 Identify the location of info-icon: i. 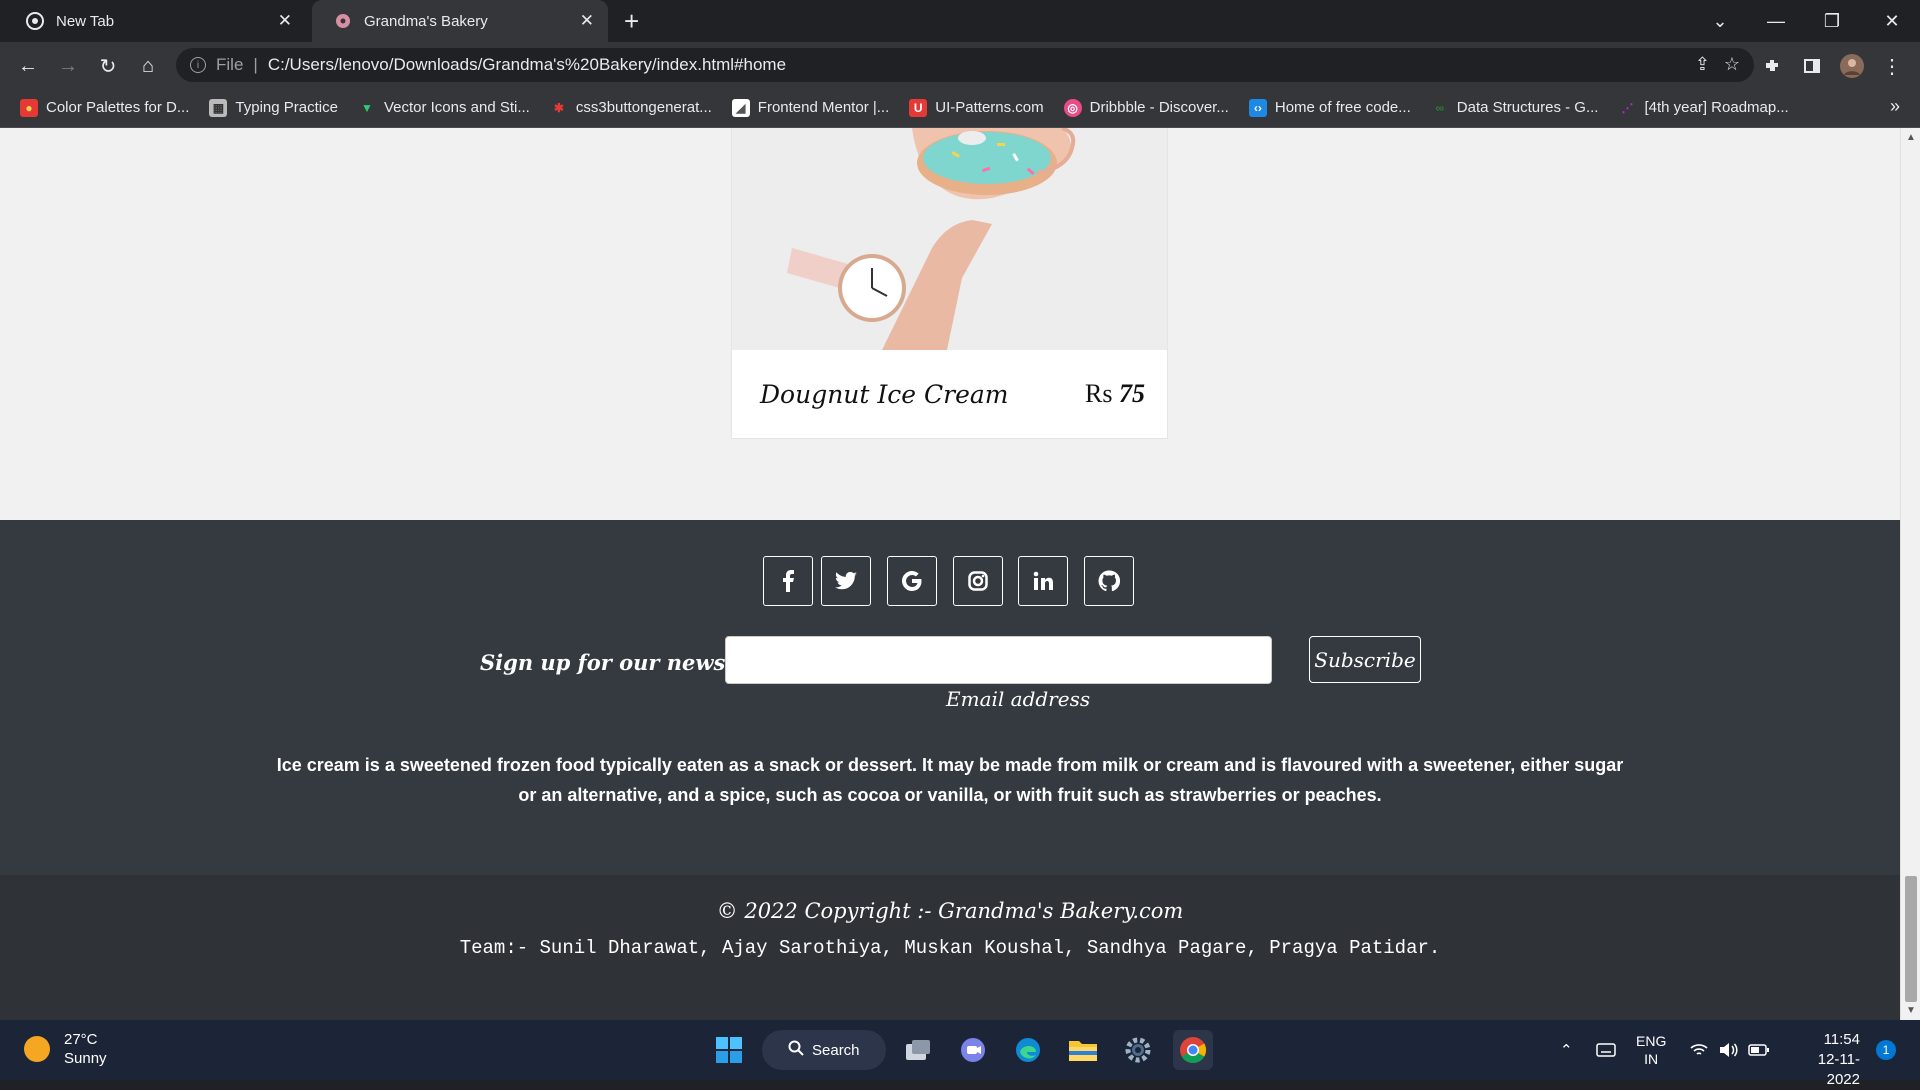
(198, 65).